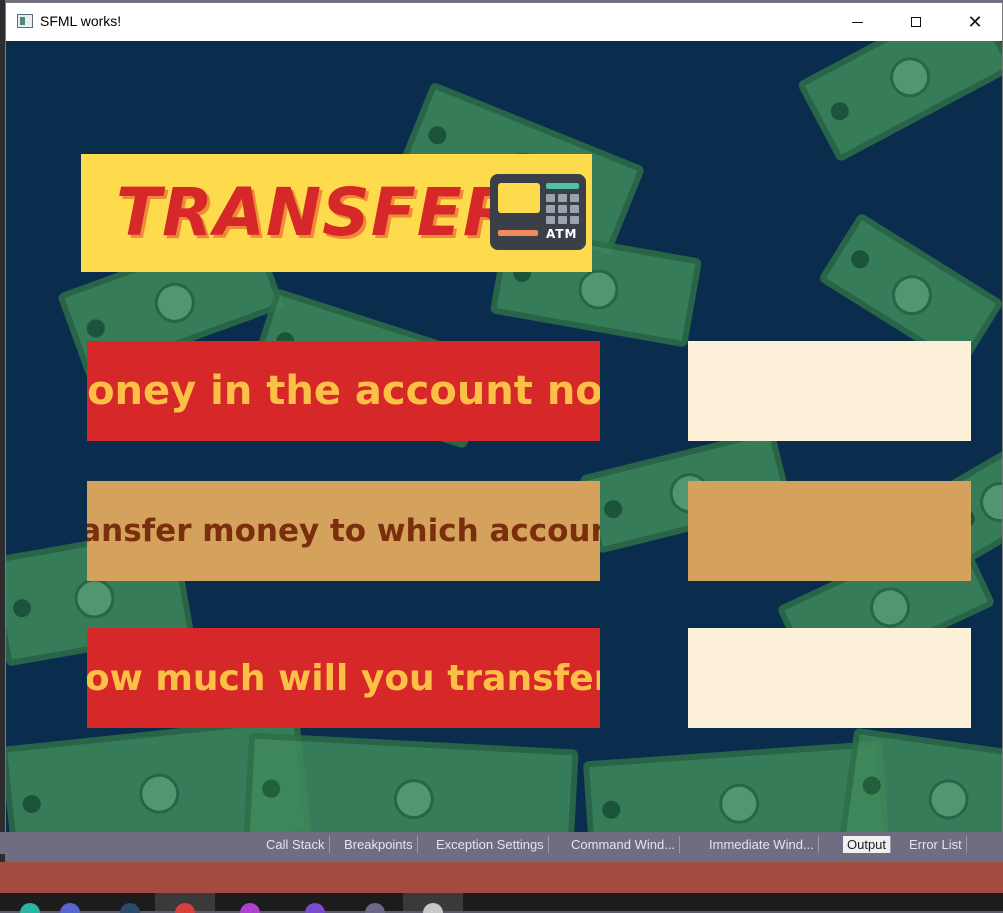  I want to click on target-account-label: Transfer money to which account:, so click(343, 531).